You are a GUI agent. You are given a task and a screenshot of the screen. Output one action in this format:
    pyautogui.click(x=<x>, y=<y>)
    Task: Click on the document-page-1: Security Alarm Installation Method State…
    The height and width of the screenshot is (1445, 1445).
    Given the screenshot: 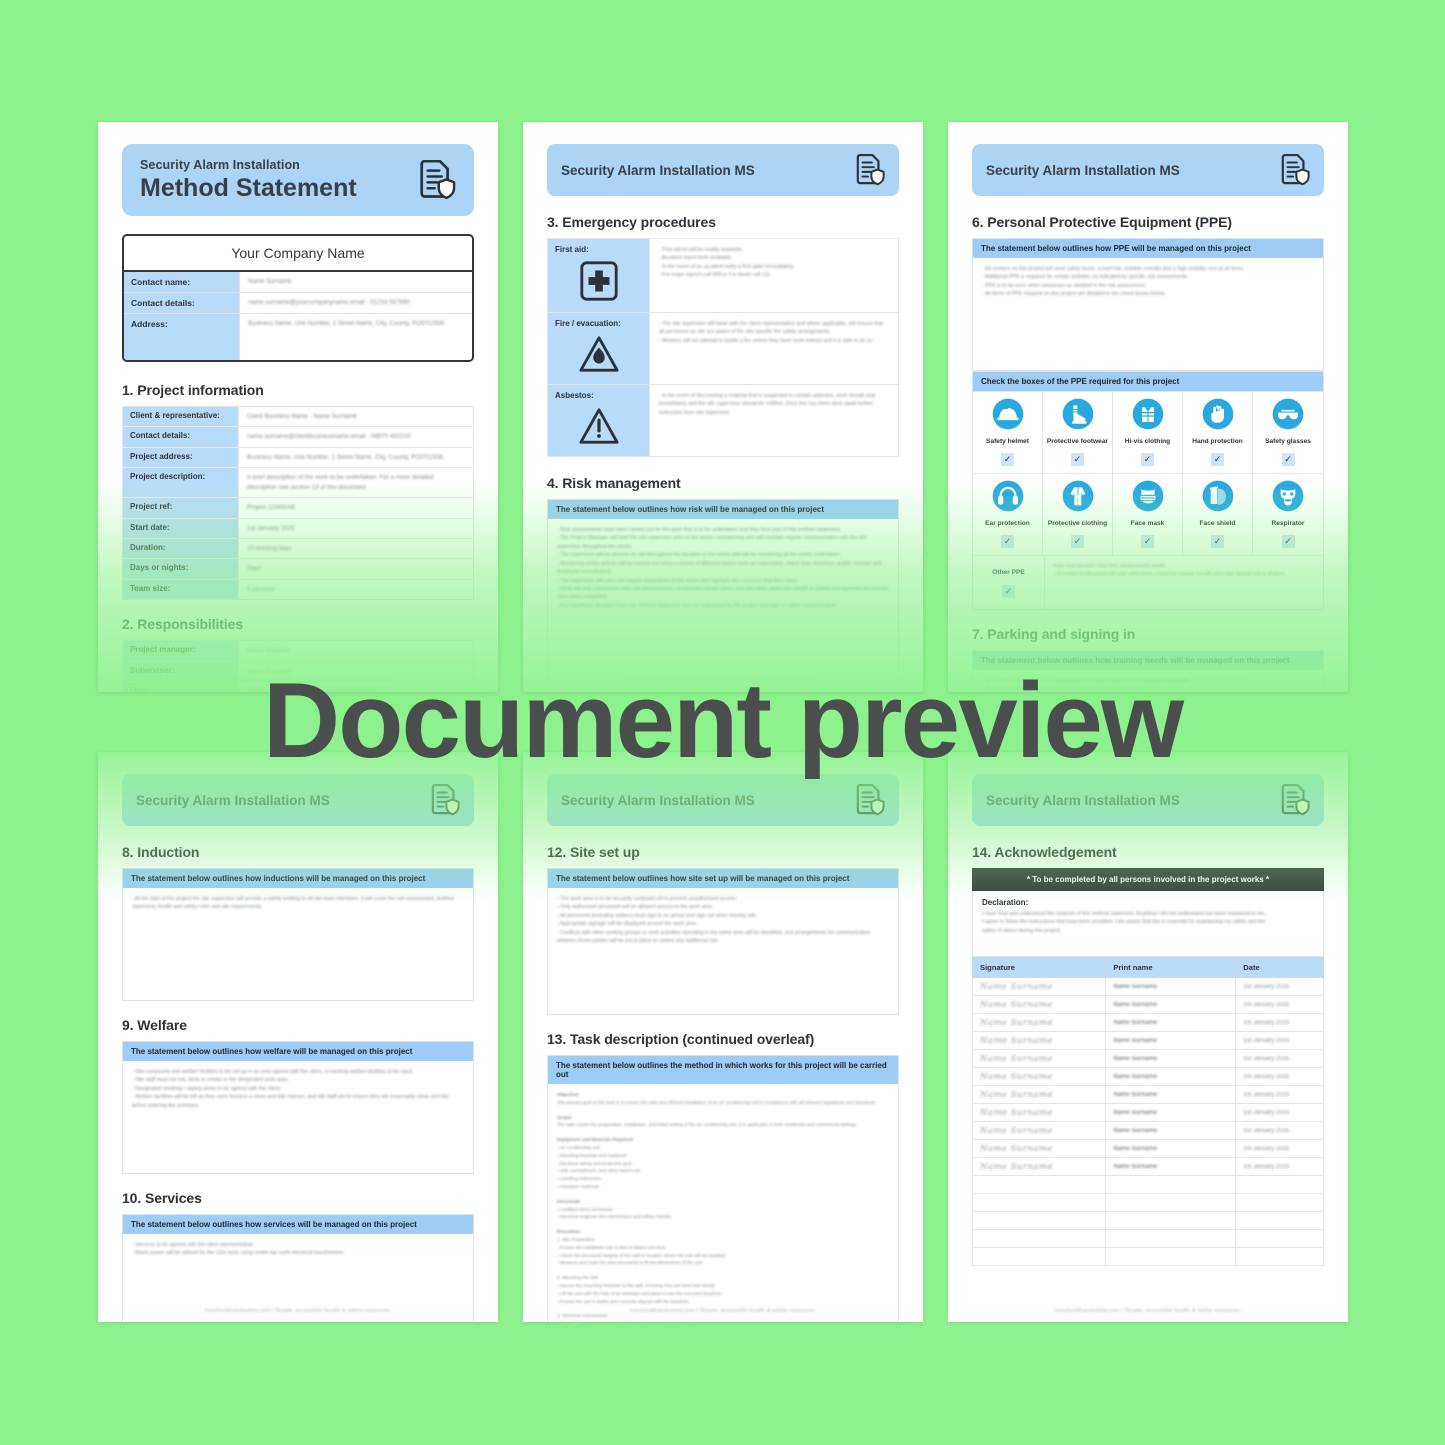 What is the action you would take?
    pyautogui.click(x=298, y=407)
    